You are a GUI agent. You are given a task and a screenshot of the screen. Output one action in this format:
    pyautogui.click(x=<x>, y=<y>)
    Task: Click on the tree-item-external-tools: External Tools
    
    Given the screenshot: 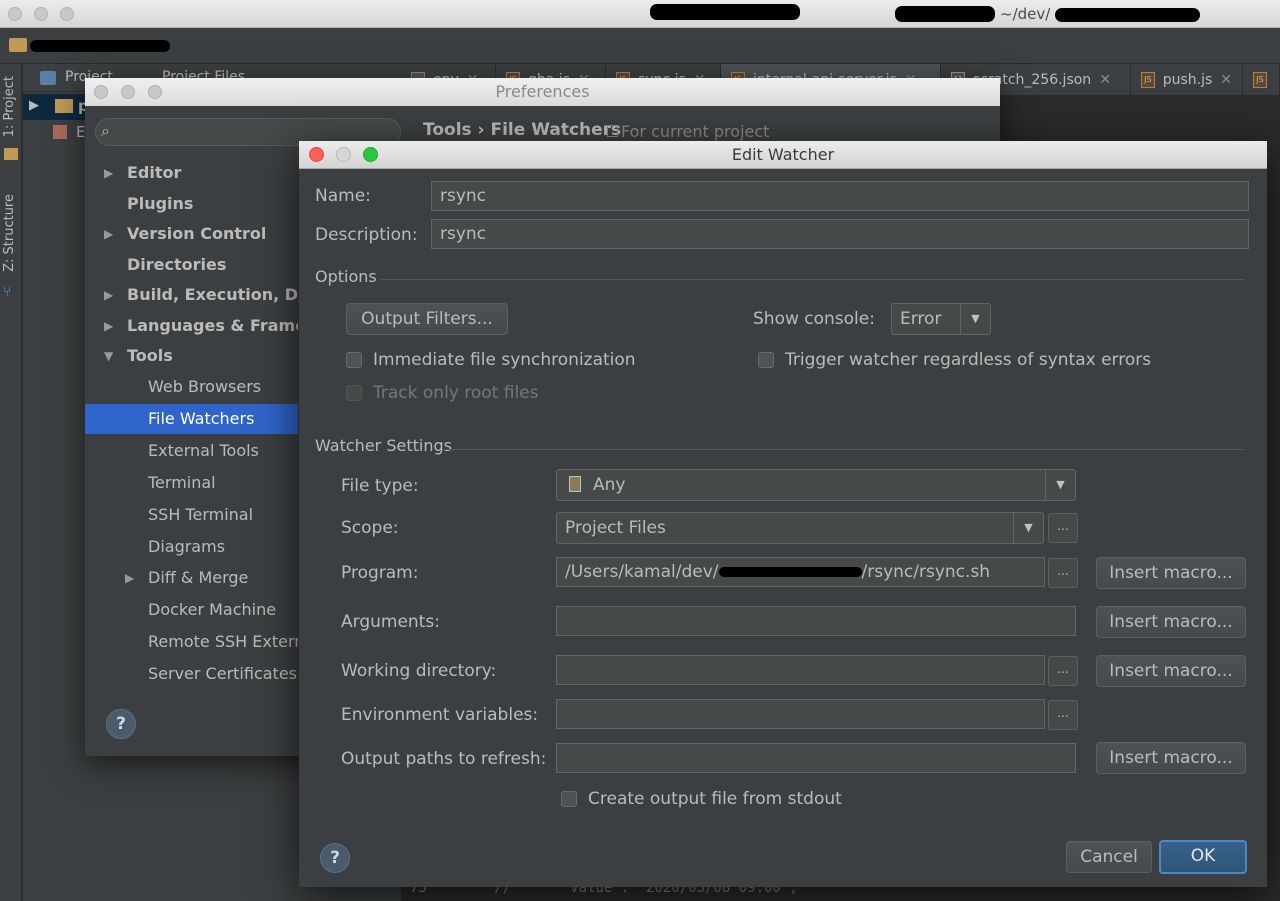 What is the action you would take?
    pyautogui.click(x=191, y=451)
    